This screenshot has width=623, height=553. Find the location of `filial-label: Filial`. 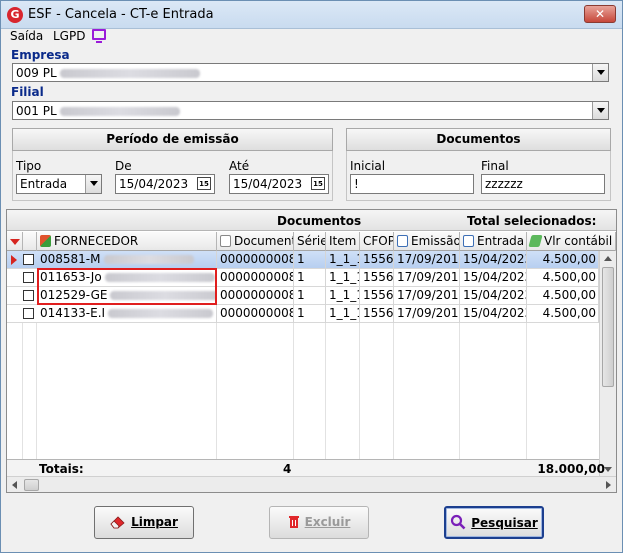

filial-label: Filial is located at coordinates (27, 92).